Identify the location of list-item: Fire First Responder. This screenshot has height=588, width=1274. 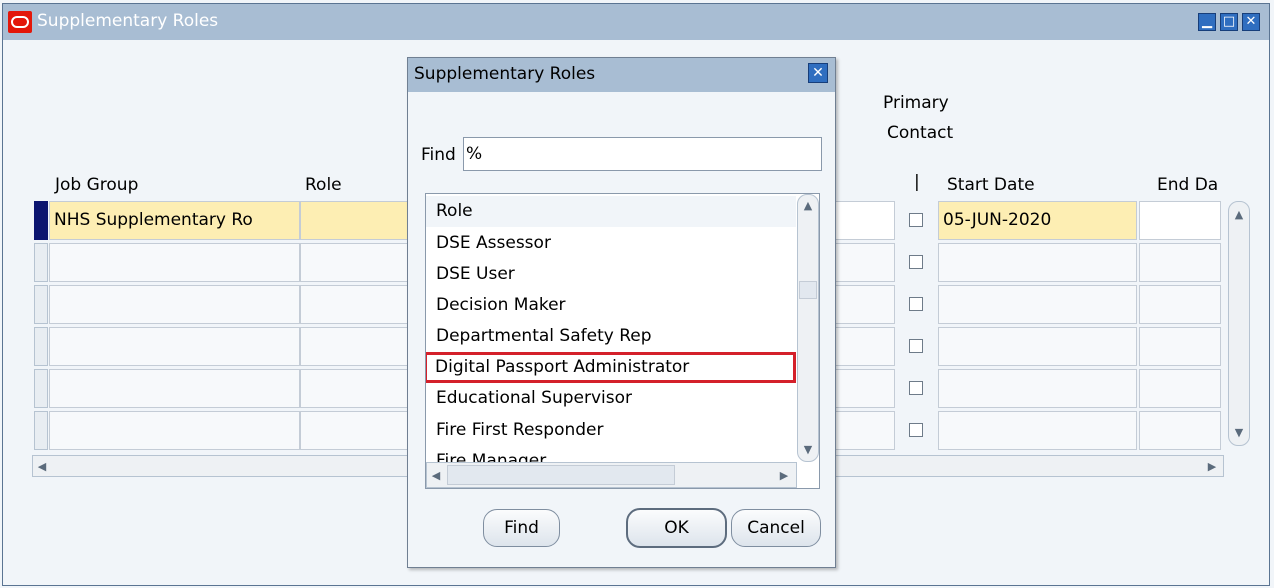
(611, 430).